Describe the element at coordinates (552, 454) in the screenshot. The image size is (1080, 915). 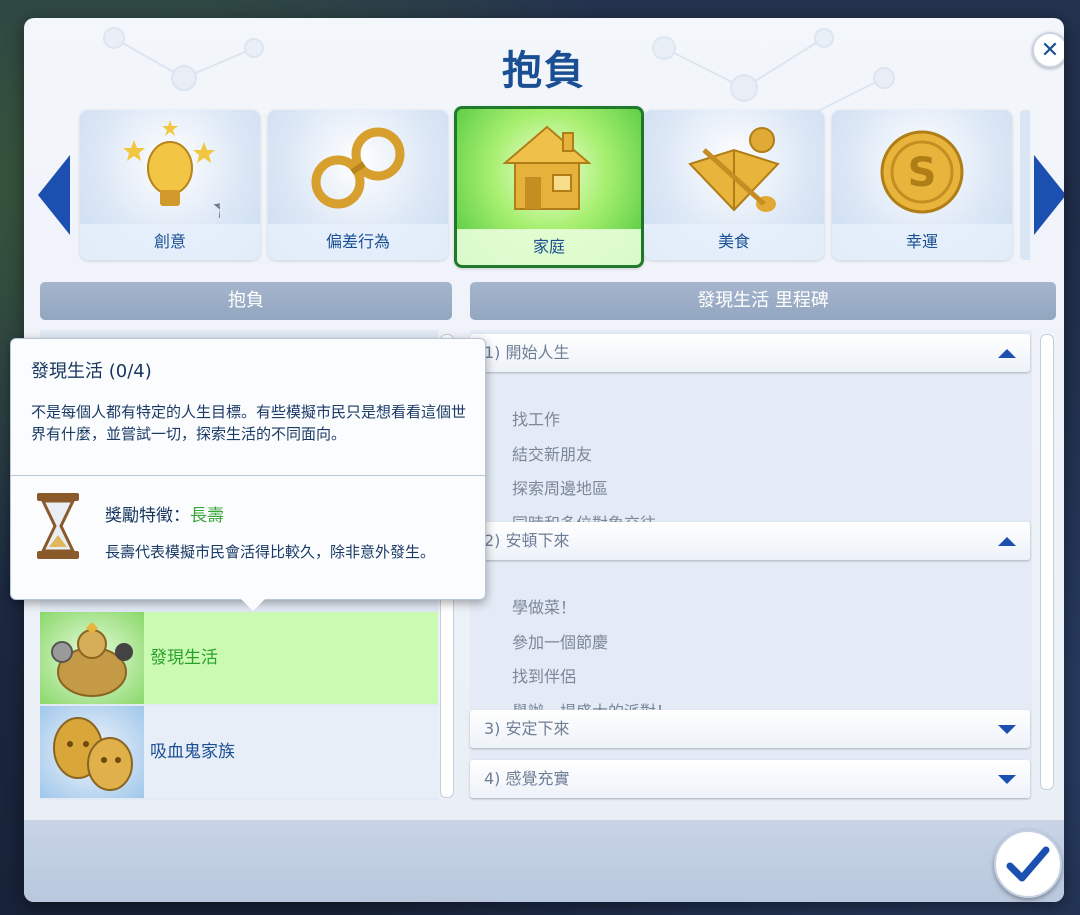
I see `milestone-task: 結交新朋友` at that location.